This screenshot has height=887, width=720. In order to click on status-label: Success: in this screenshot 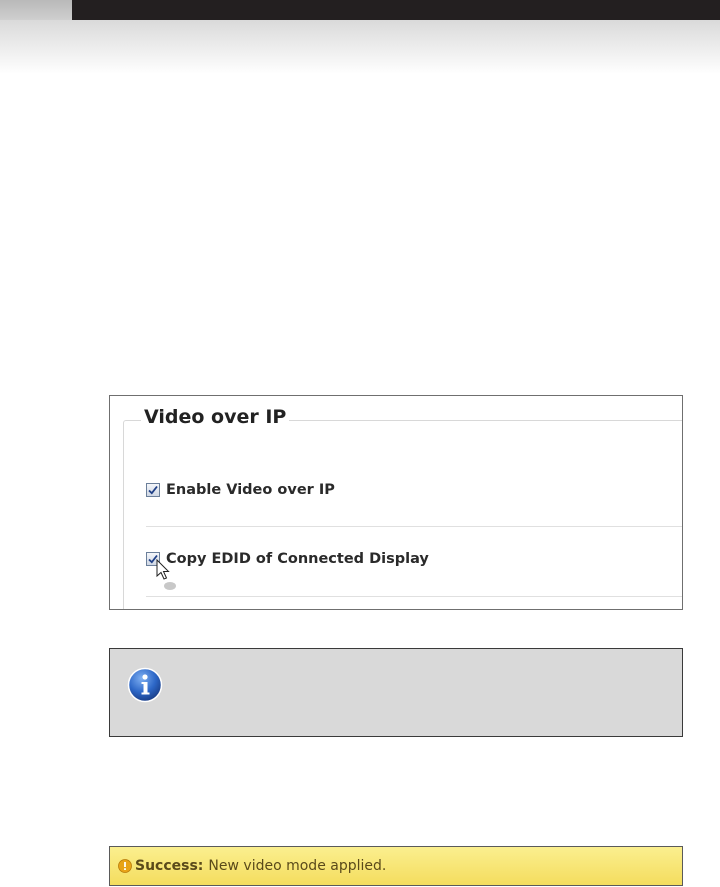, I will do `click(169, 866)`.